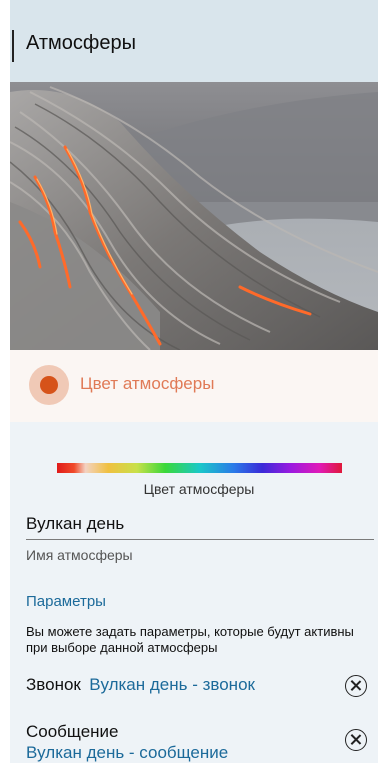 This screenshot has height=763, width=378. Describe the element at coordinates (199, 468) in the screenshot. I see `color-spectrum-slider` at that location.